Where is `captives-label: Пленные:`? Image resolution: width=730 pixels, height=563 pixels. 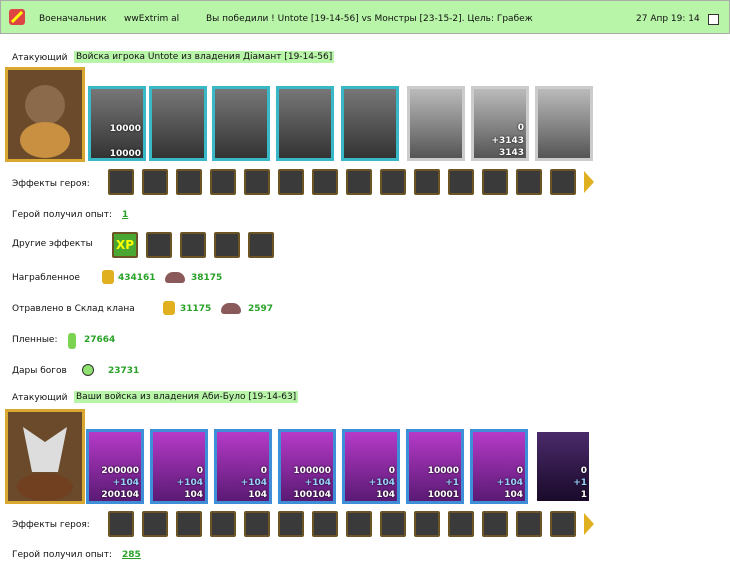
captives-label: Пленные: is located at coordinates (35, 340).